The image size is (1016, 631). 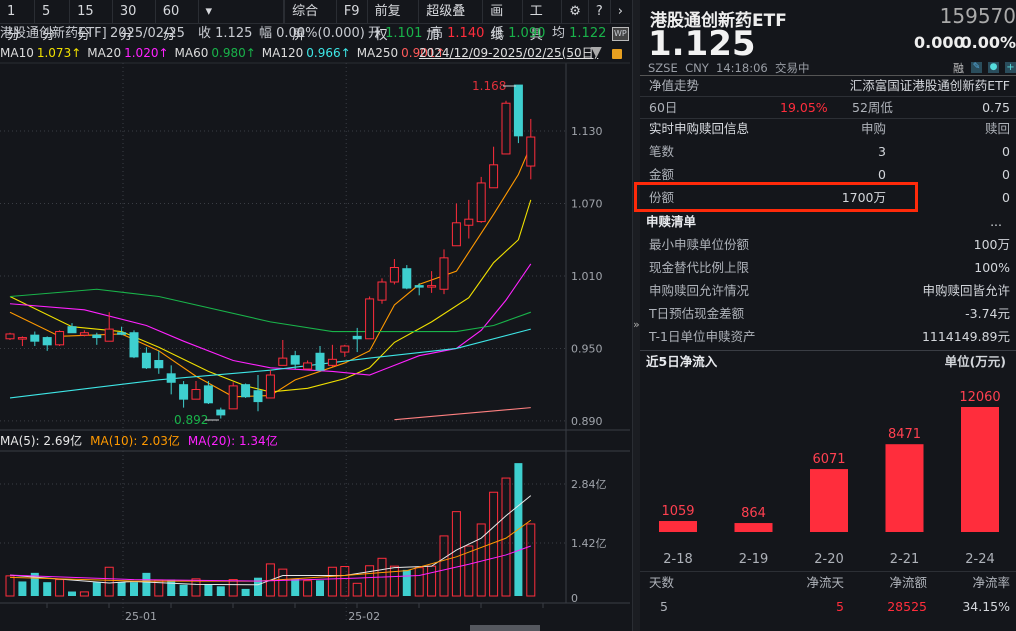 I want to click on volume-ma-label: MA(10): 2.03亿, so click(x=135, y=441).